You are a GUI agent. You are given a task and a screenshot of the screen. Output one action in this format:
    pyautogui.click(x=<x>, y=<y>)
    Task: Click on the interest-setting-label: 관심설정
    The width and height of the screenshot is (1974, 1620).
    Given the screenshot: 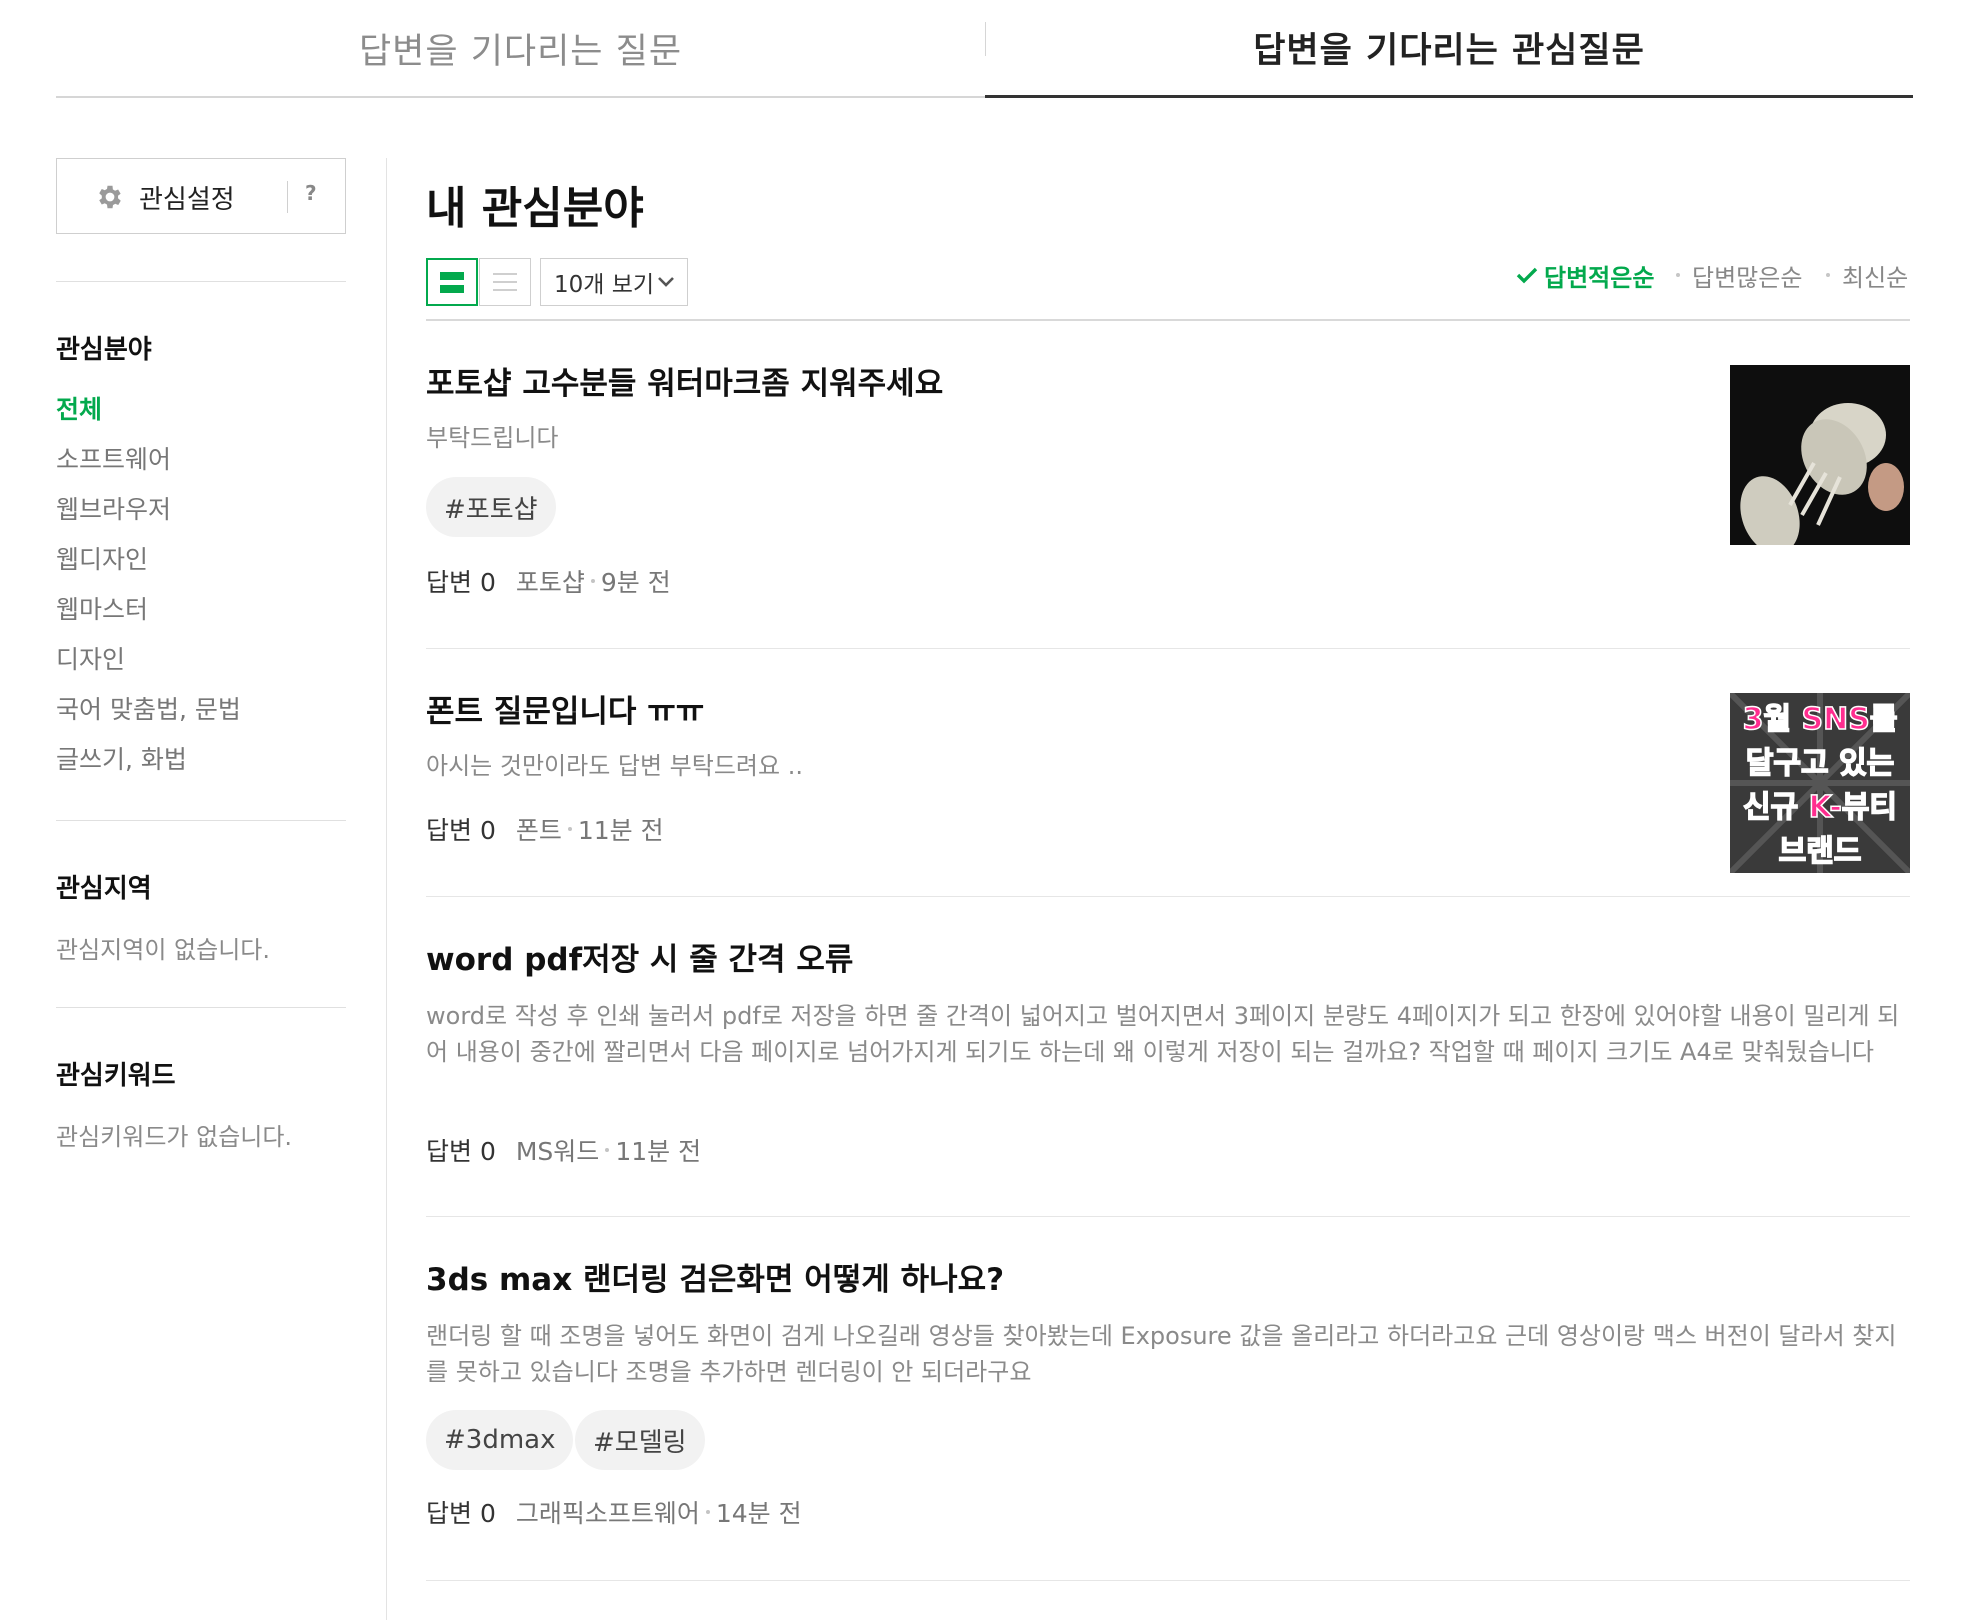 What is the action you would take?
    pyautogui.click(x=187, y=200)
    